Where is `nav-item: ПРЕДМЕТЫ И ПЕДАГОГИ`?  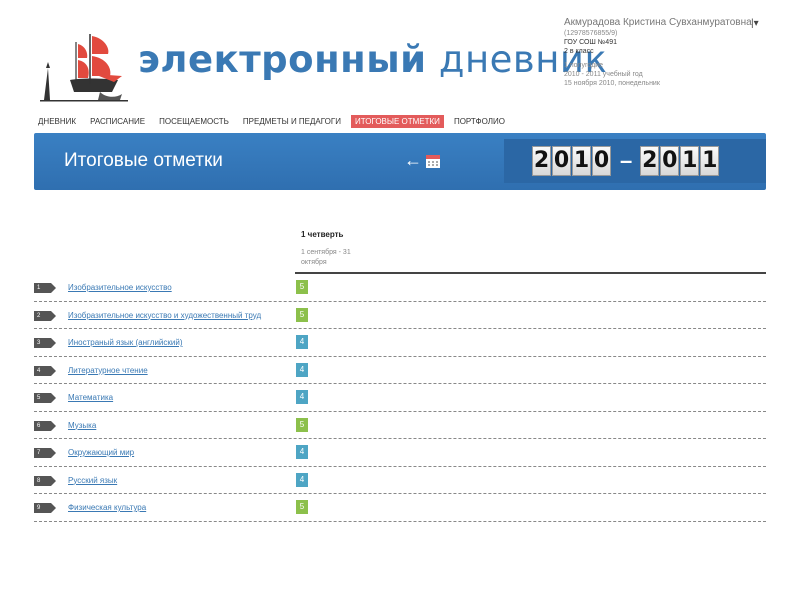 nav-item: ПРЕДМЕТЫ И ПЕДАГОГИ is located at coordinates (292, 121).